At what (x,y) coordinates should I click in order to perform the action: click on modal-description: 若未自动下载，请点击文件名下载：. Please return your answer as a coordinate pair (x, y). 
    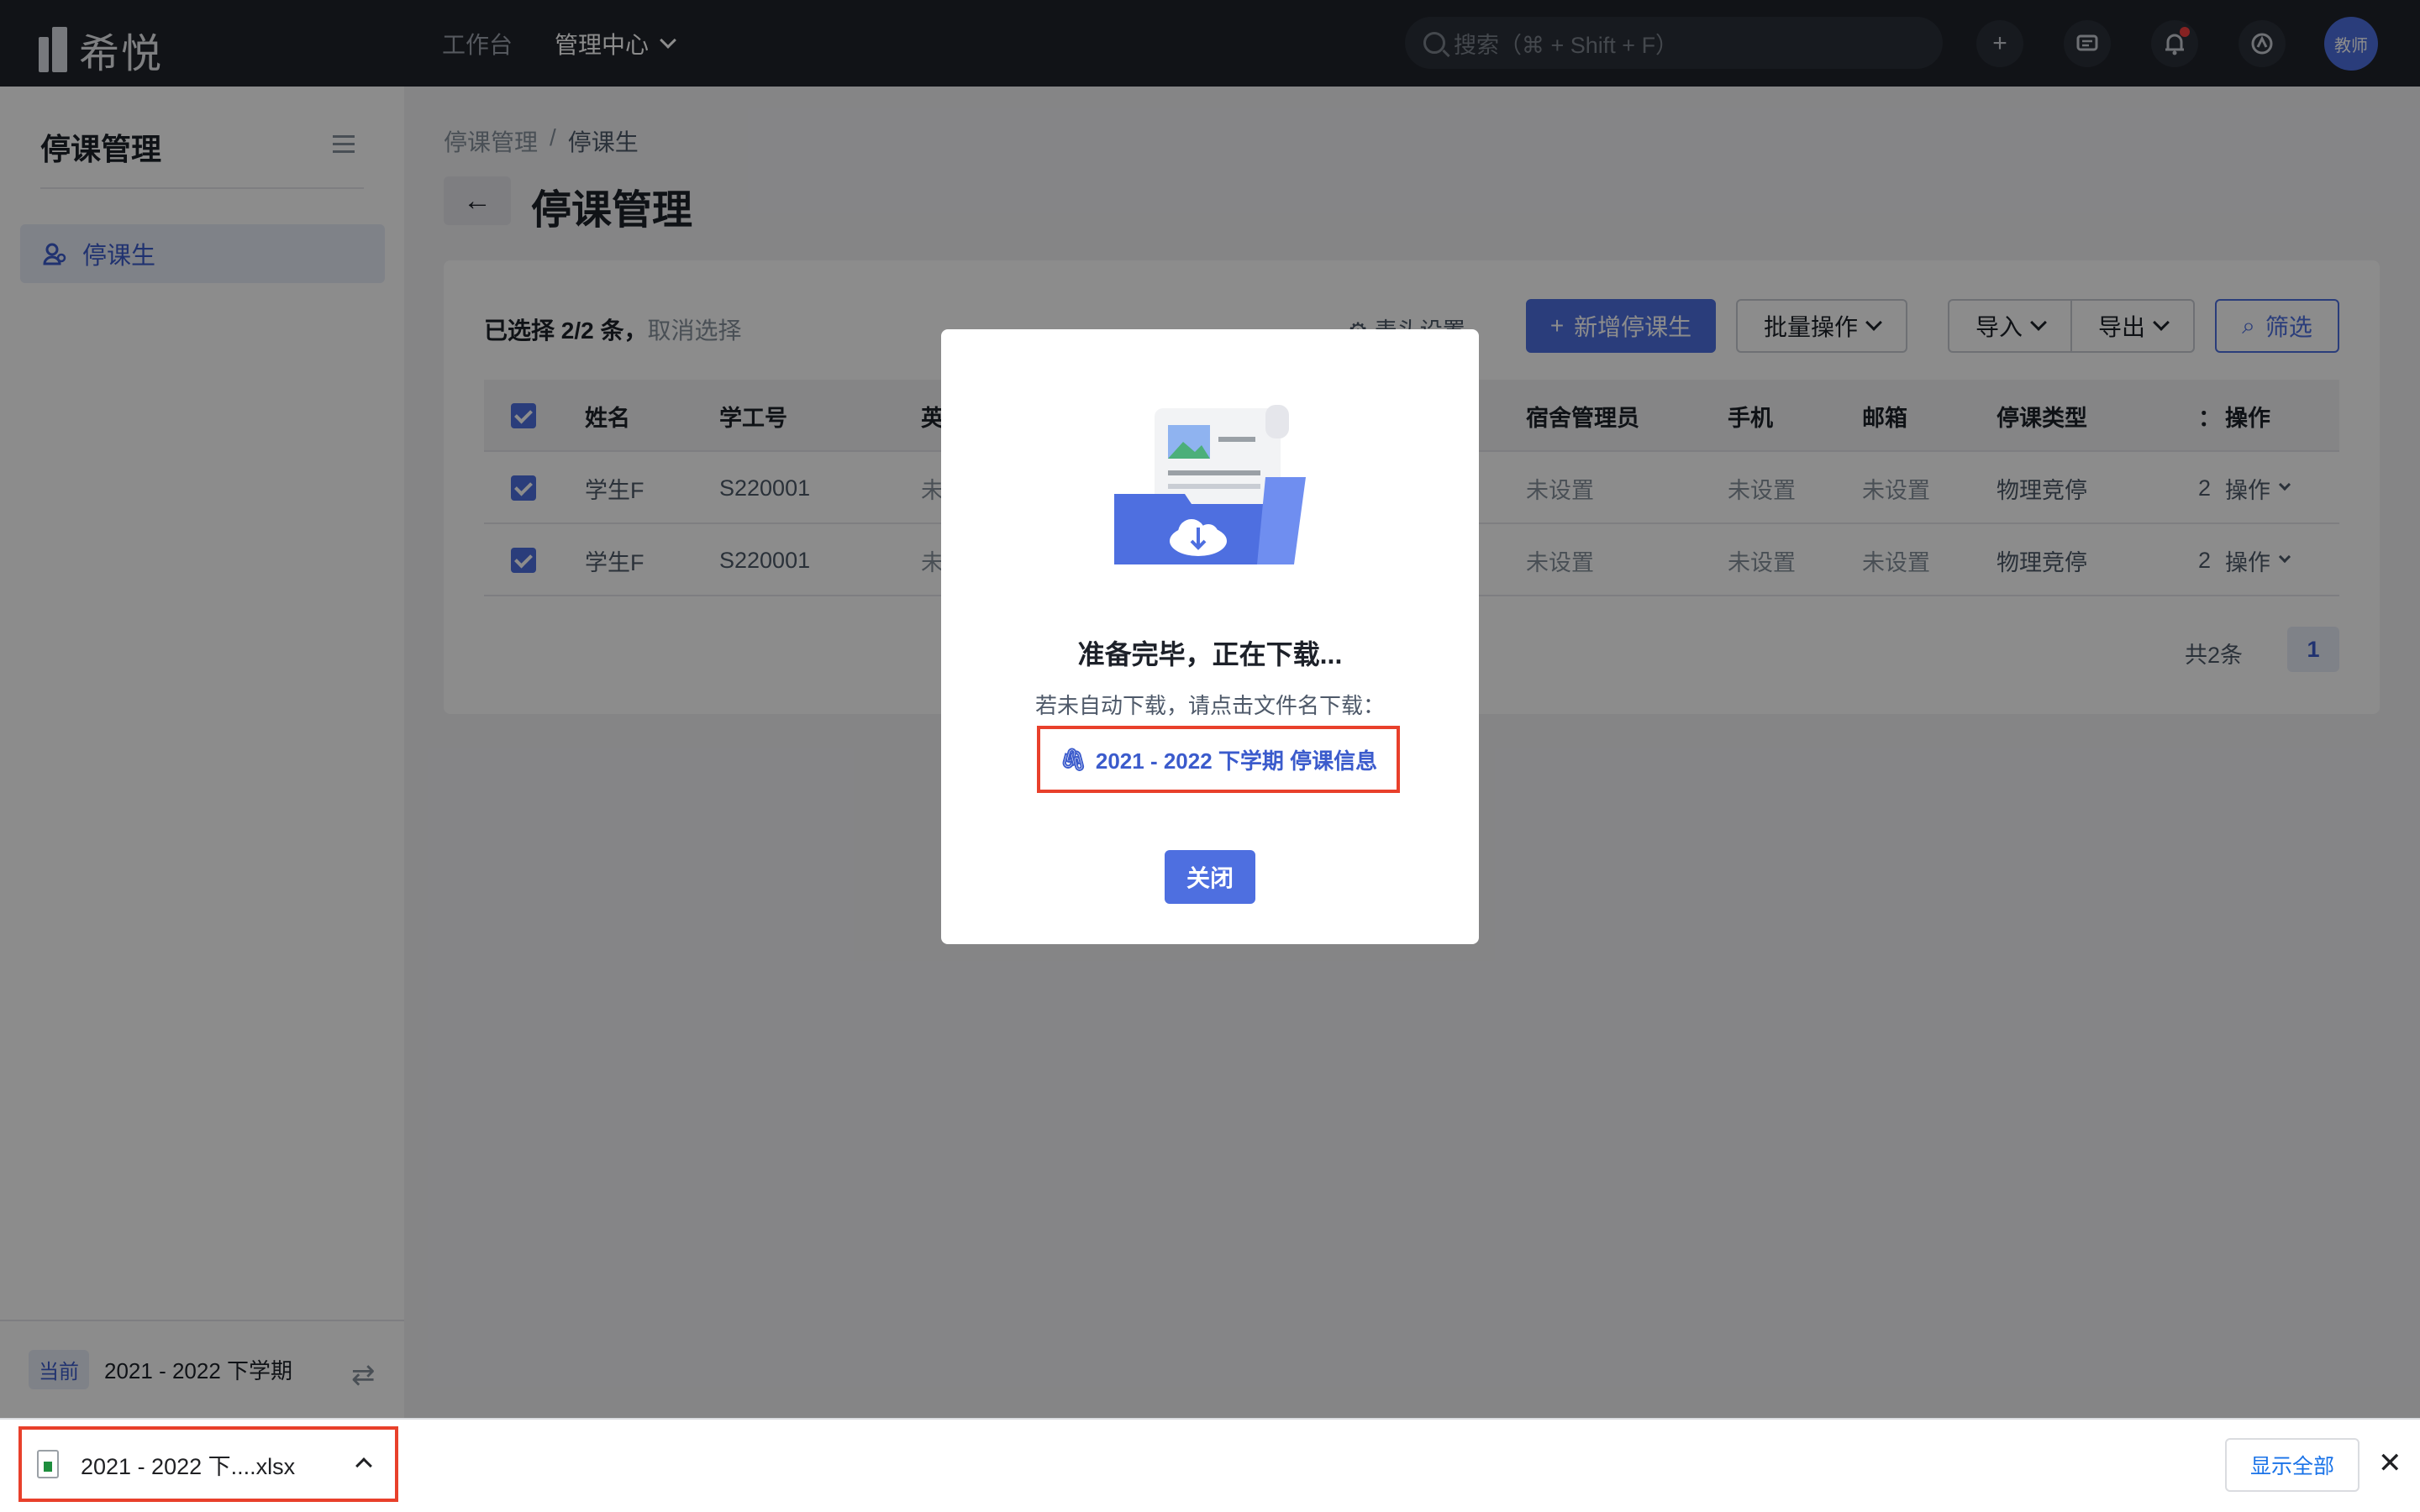
    Looking at the image, I should click on (1209, 705).